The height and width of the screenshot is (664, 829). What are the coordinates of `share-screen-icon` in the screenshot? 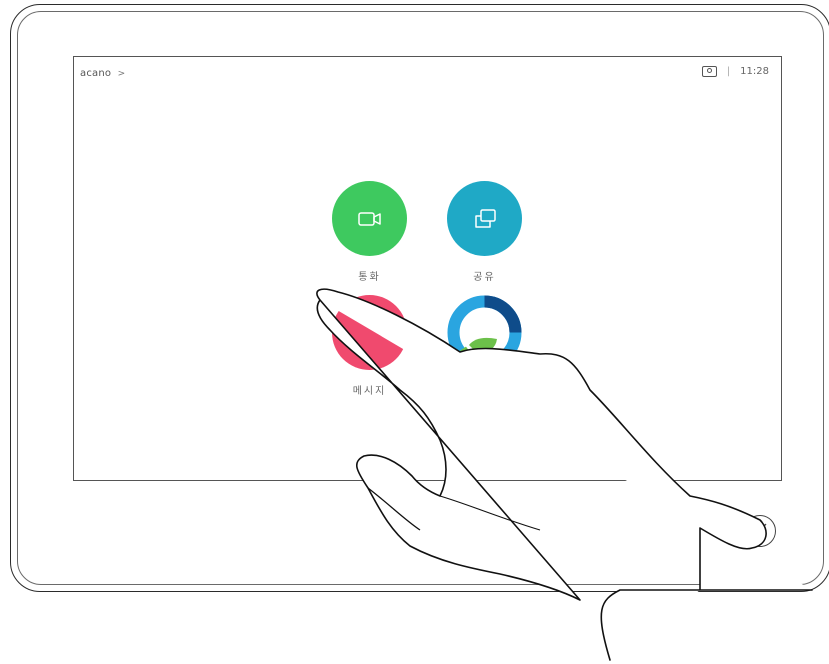 It's located at (485, 218).